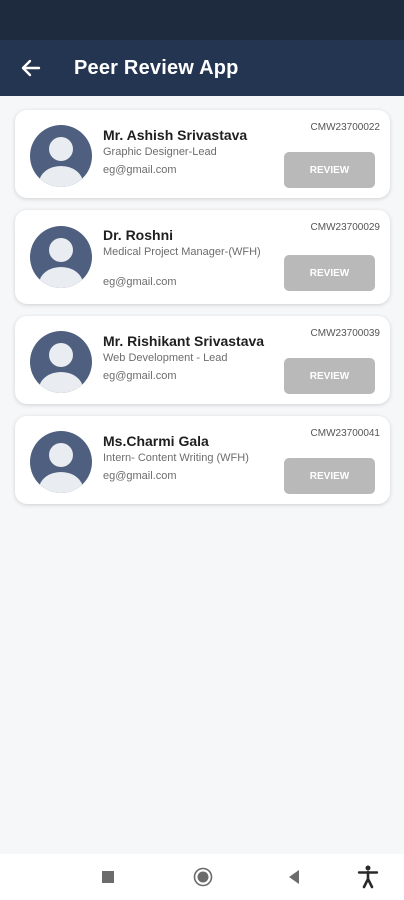  What do you see at coordinates (345, 127) in the screenshot?
I see `employee-code: CMW23700022` at bounding box center [345, 127].